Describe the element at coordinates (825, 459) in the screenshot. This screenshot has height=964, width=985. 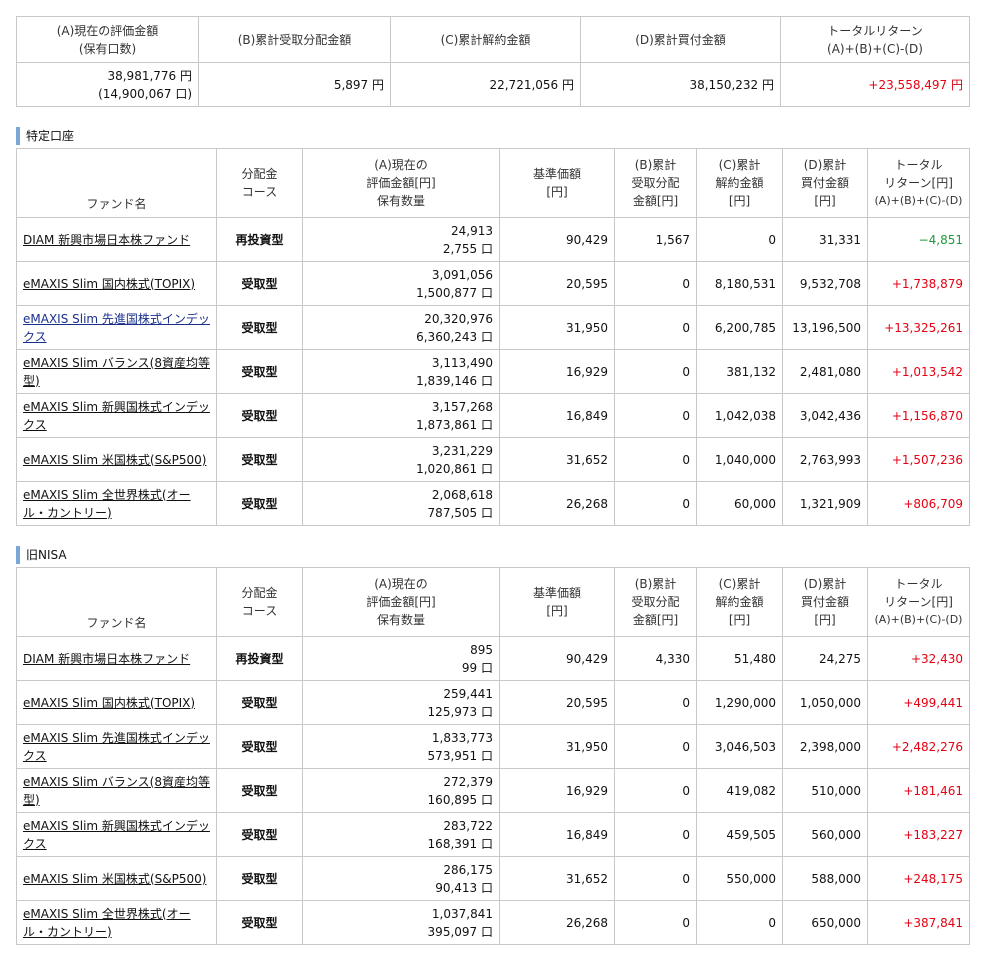
I see `purchase-total: 2,763,993` at that location.